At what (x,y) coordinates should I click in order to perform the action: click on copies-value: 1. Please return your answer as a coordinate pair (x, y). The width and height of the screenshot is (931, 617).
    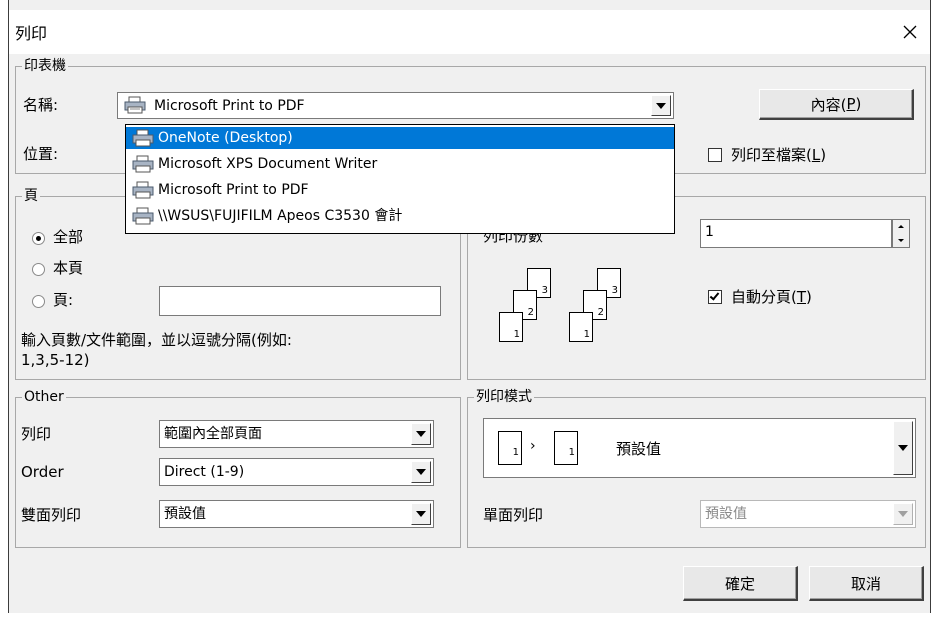
    Looking at the image, I should click on (709, 232).